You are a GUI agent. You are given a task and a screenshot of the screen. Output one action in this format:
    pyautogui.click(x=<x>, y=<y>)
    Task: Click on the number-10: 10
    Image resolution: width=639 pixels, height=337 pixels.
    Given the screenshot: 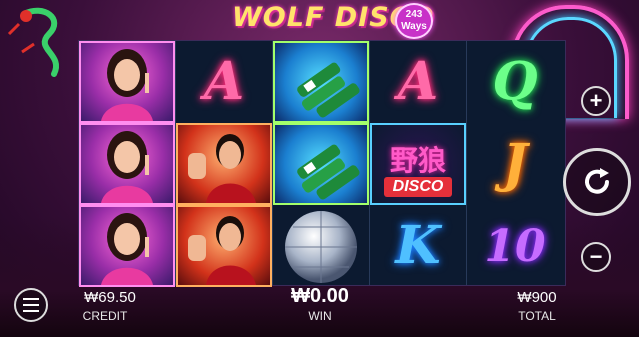 What is the action you would take?
    pyautogui.click(x=515, y=246)
    